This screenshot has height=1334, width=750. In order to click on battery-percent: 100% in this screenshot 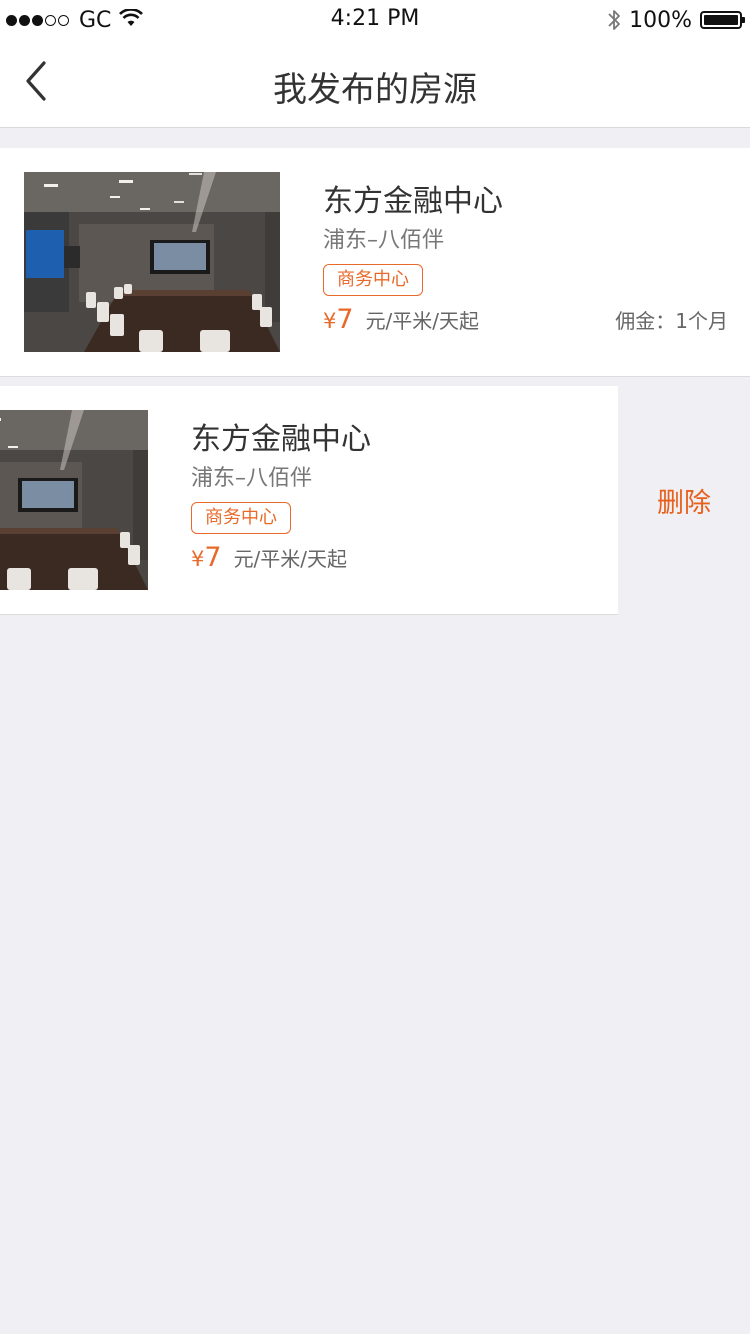, I will do `click(660, 20)`.